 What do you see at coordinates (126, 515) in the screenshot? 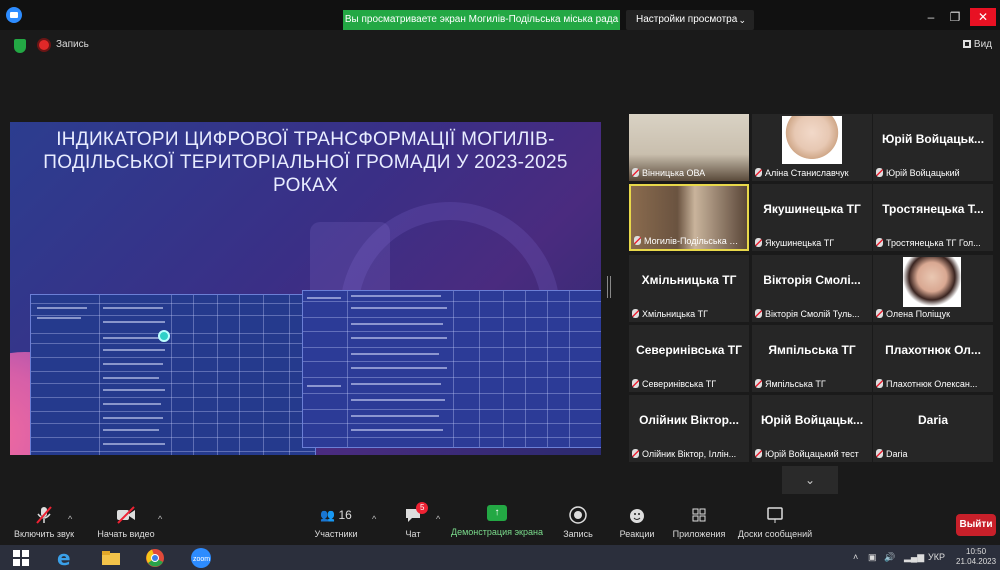
I see `video-off-icon` at bounding box center [126, 515].